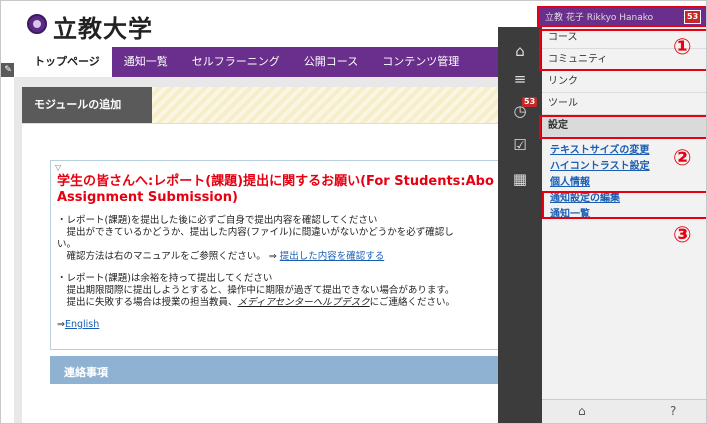 The width and height of the screenshot is (707, 424). Describe the element at coordinates (682, 235) in the screenshot. I see `marker-3: ③` at that location.